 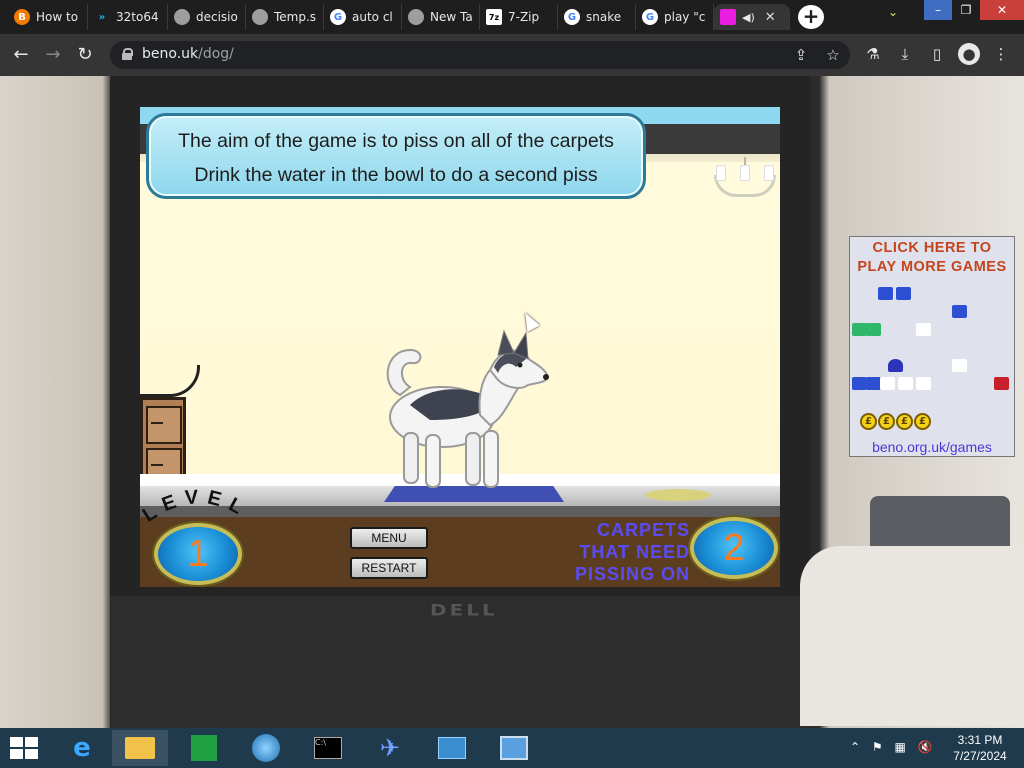 I want to click on start-button-windows-icon, so click(x=24, y=748).